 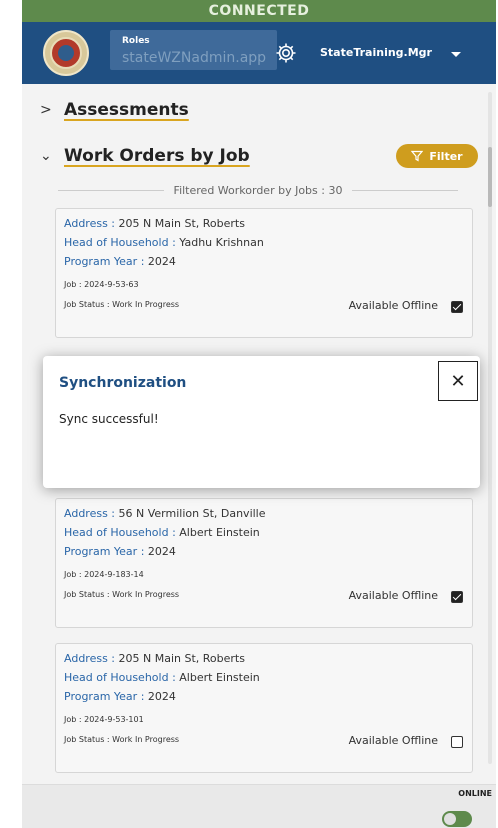 I want to click on filter-count: Filtered Workorder by Jobs : 30, so click(x=258, y=190).